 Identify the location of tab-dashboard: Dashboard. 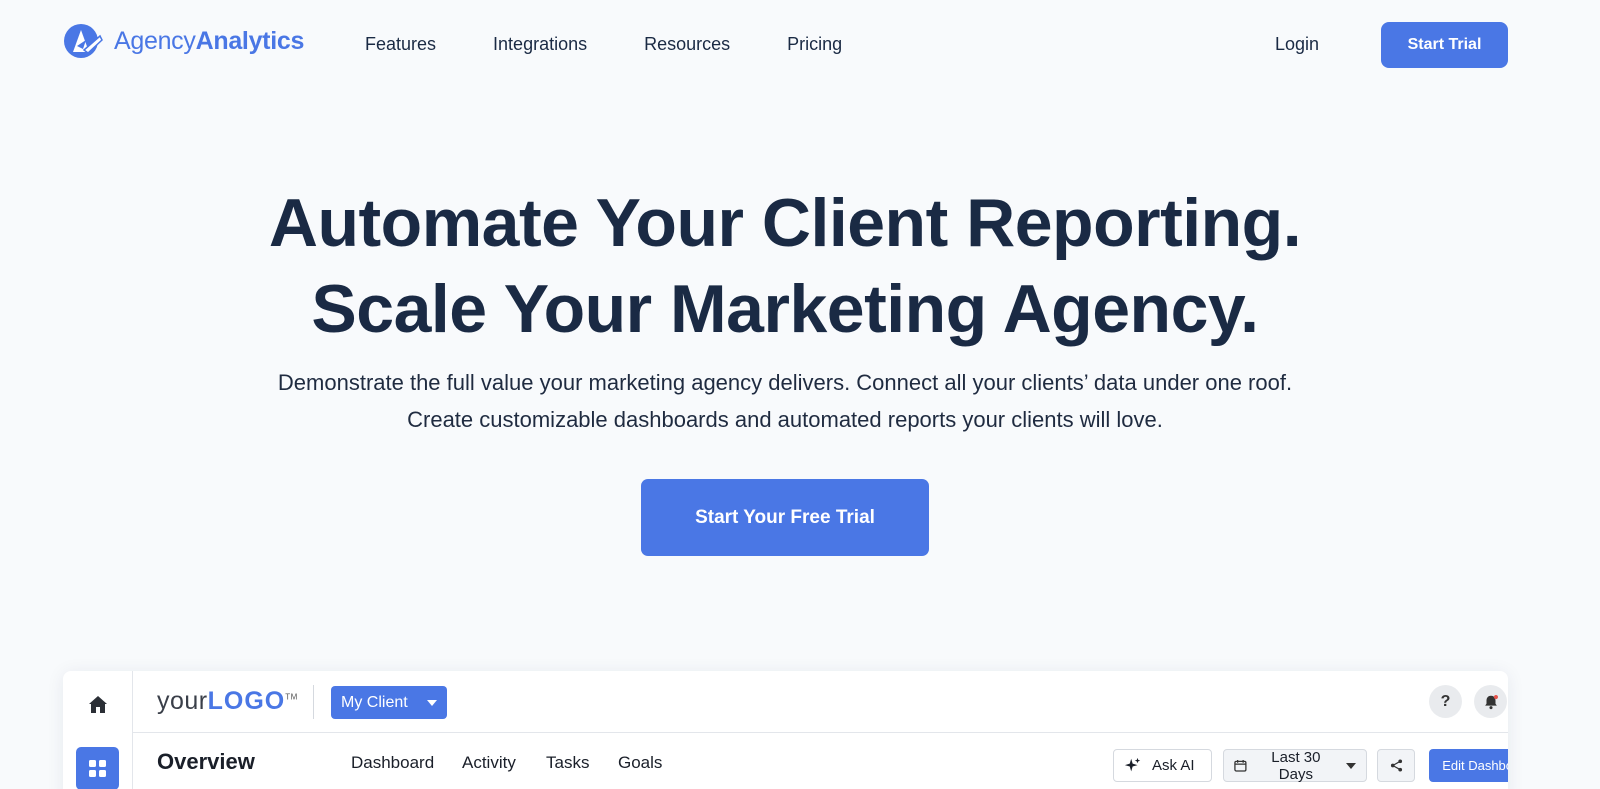
(392, 763).